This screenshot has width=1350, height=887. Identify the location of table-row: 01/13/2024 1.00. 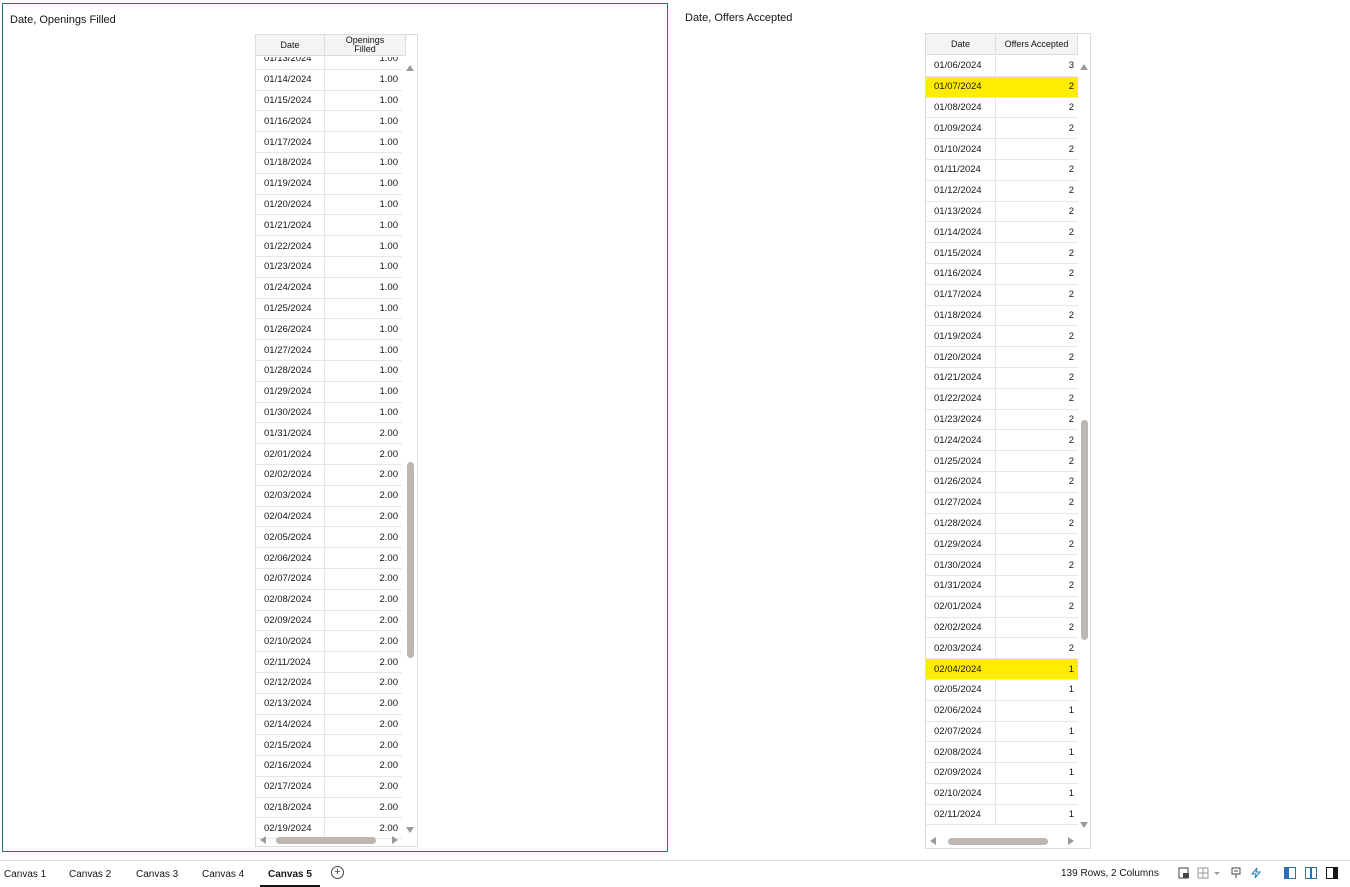
(329, 63).